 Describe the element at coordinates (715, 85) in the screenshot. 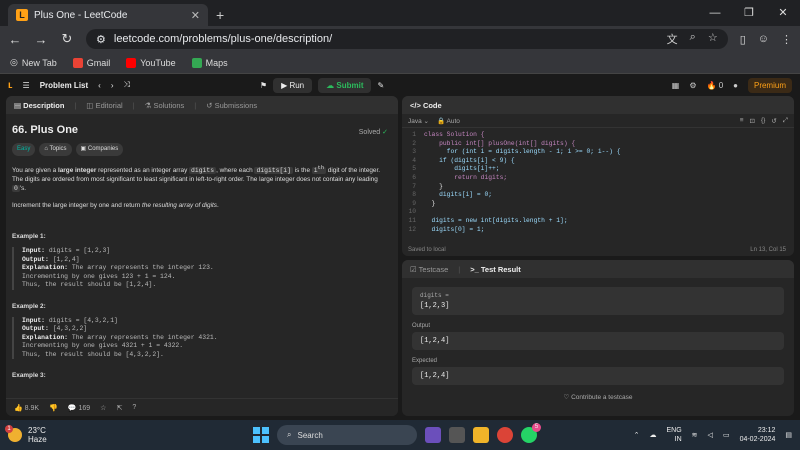

I see `streak-counter: 🔥 0` at that location.